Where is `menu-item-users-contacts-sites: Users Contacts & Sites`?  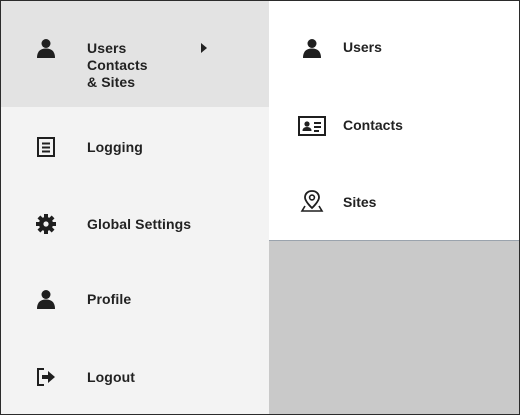 menu-item-users-contacts-sites: Users Contacts & Sites is located at coordinates (135, 54).